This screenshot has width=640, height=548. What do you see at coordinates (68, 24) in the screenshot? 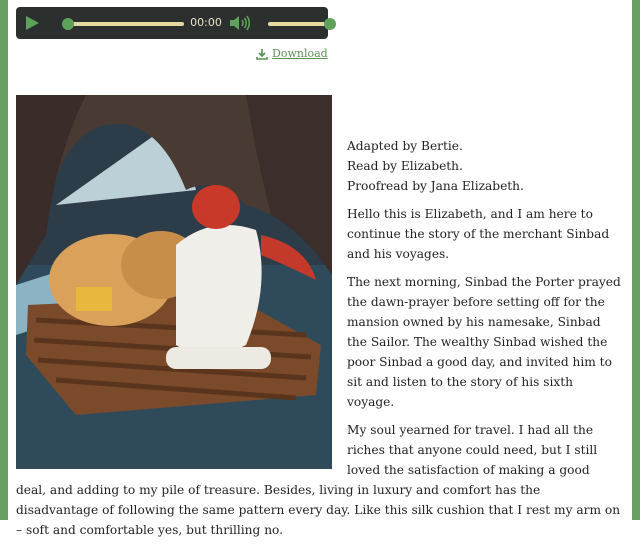
I see `seek-handle` at bounding box center [68, 24].